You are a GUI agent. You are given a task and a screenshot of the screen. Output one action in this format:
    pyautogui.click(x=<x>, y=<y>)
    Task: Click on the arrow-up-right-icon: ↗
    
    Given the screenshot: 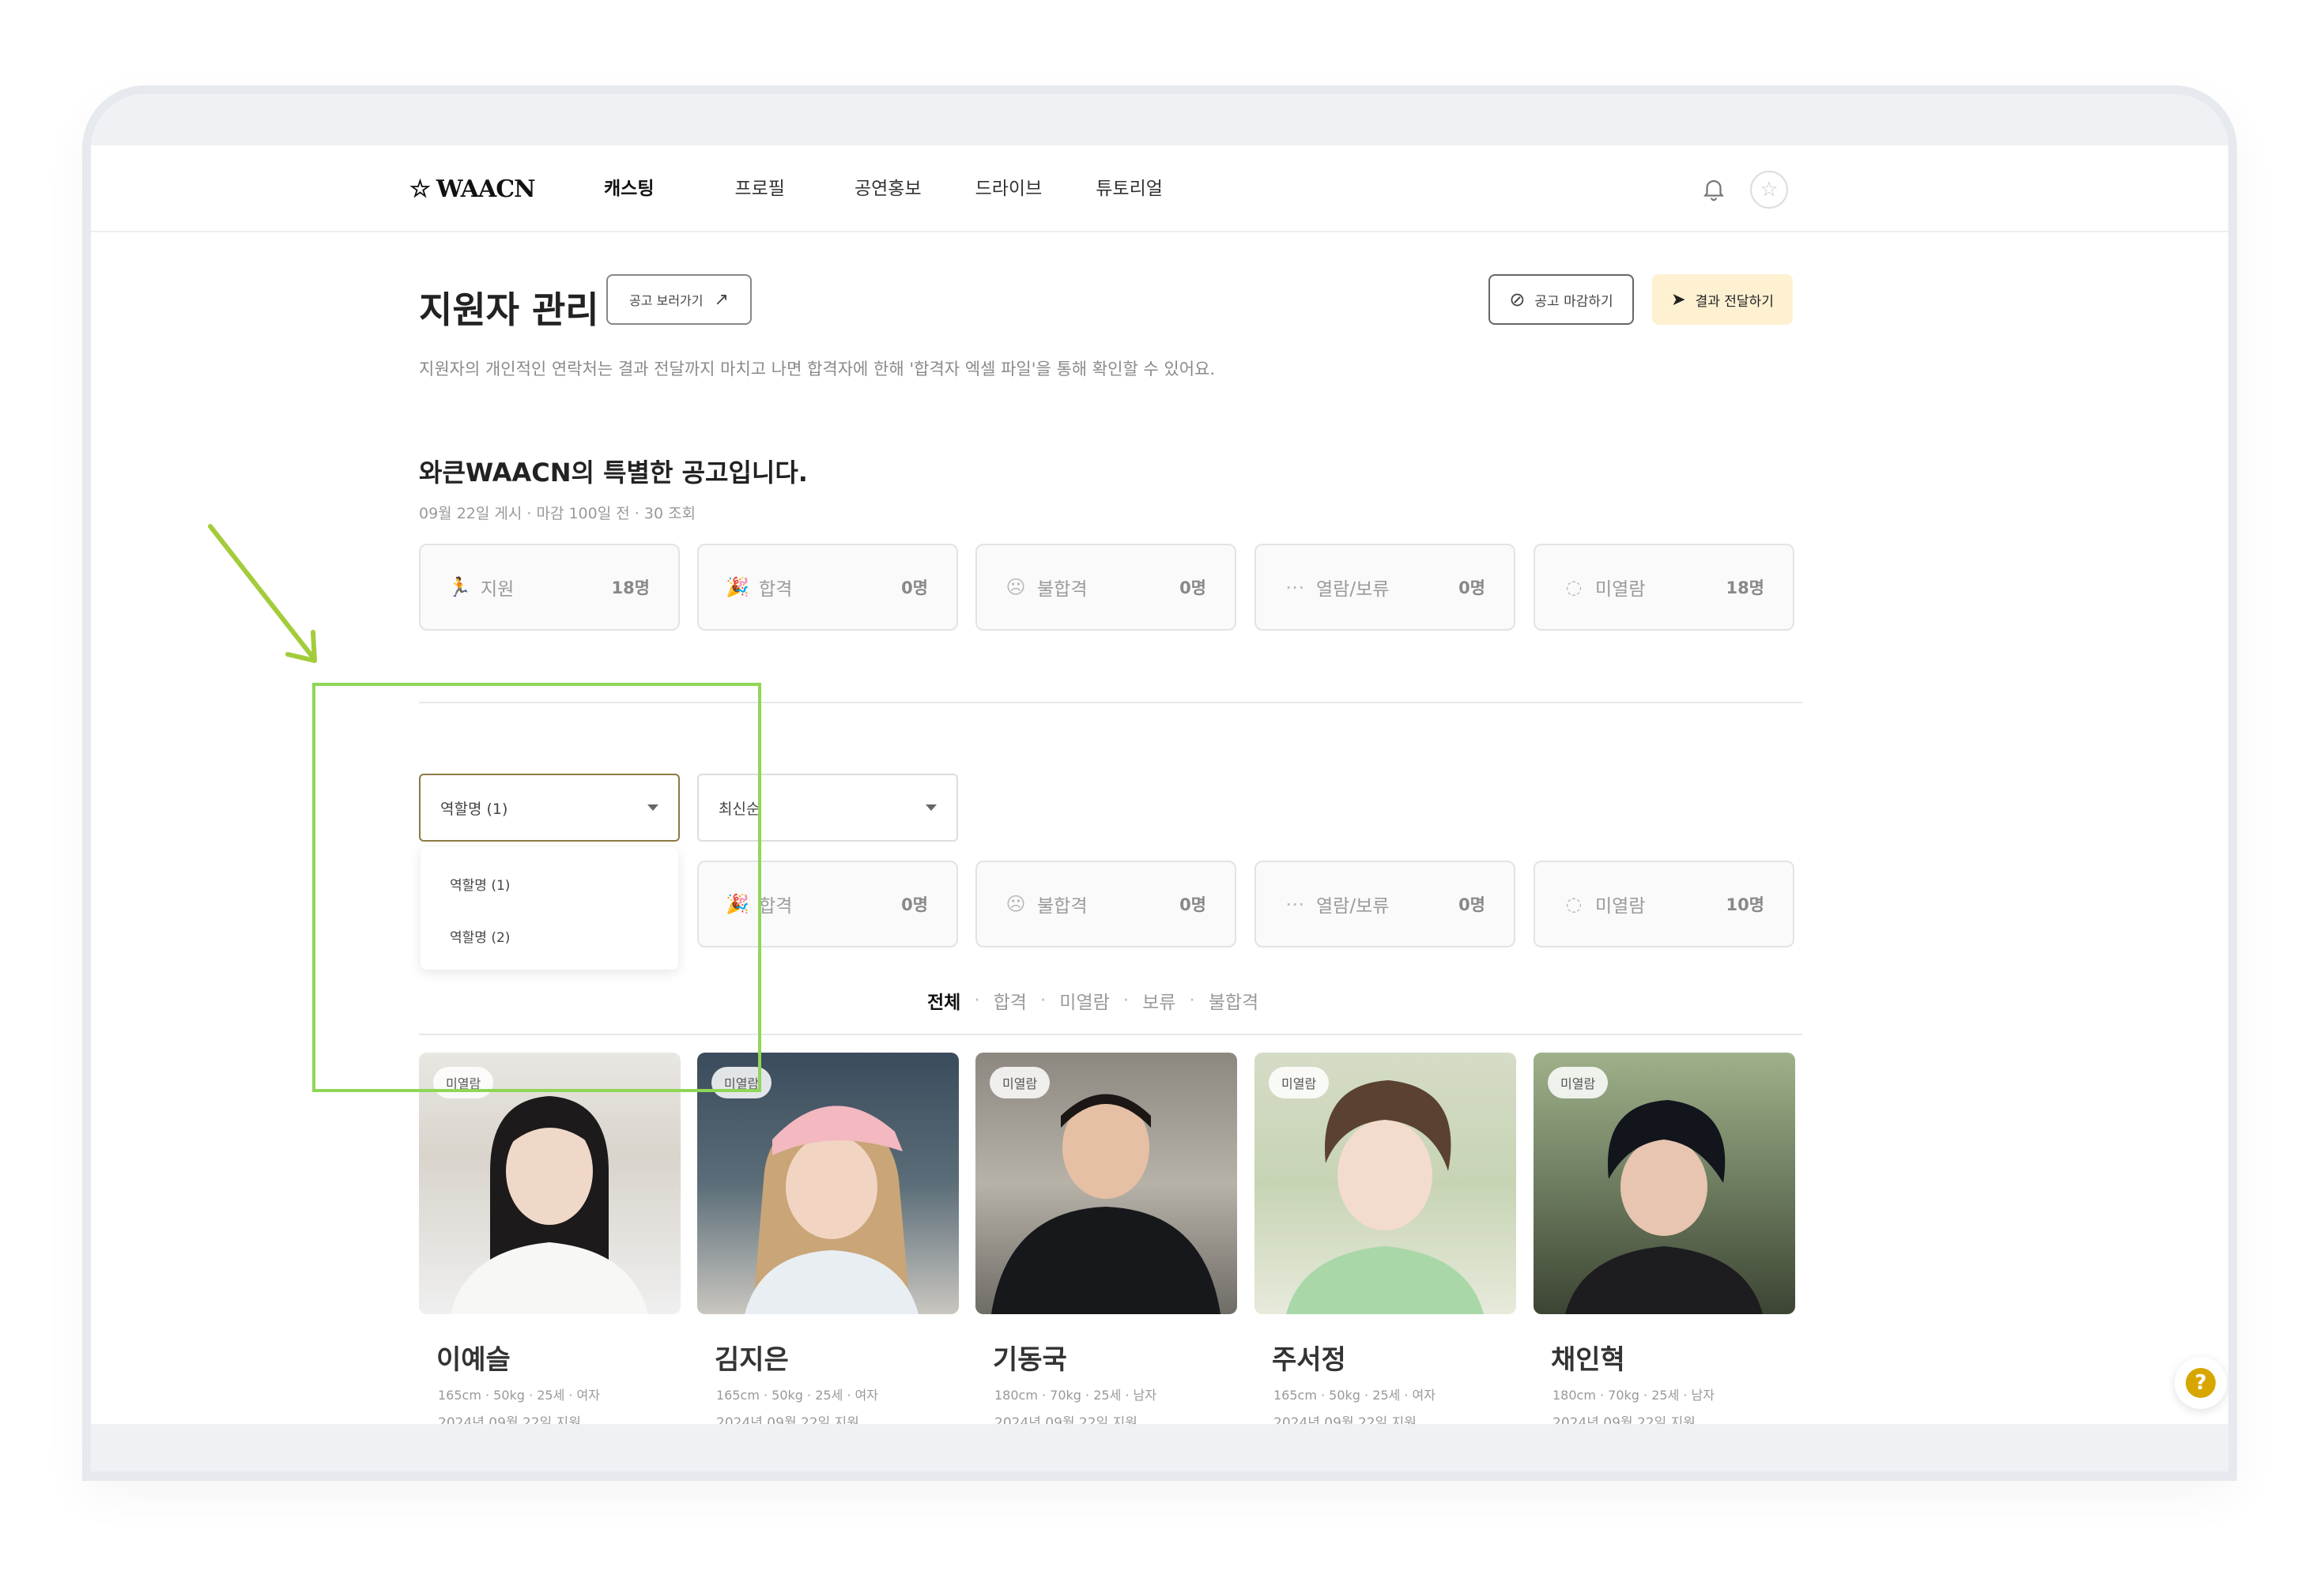 What is the action you would take?
    pyautogui.click(x=721, y=299)
    